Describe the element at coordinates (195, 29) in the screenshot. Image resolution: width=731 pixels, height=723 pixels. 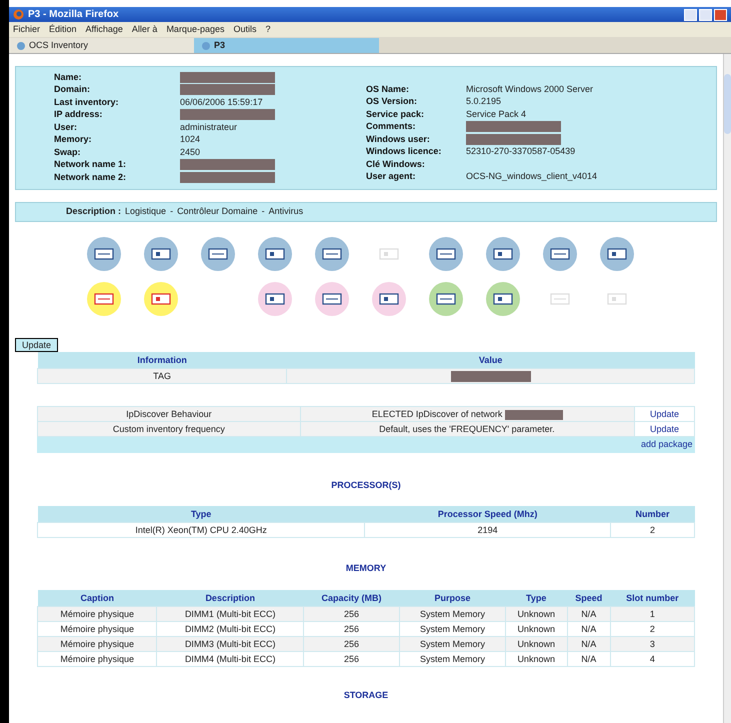
I see `menu-item: Marque-pages` at that location.